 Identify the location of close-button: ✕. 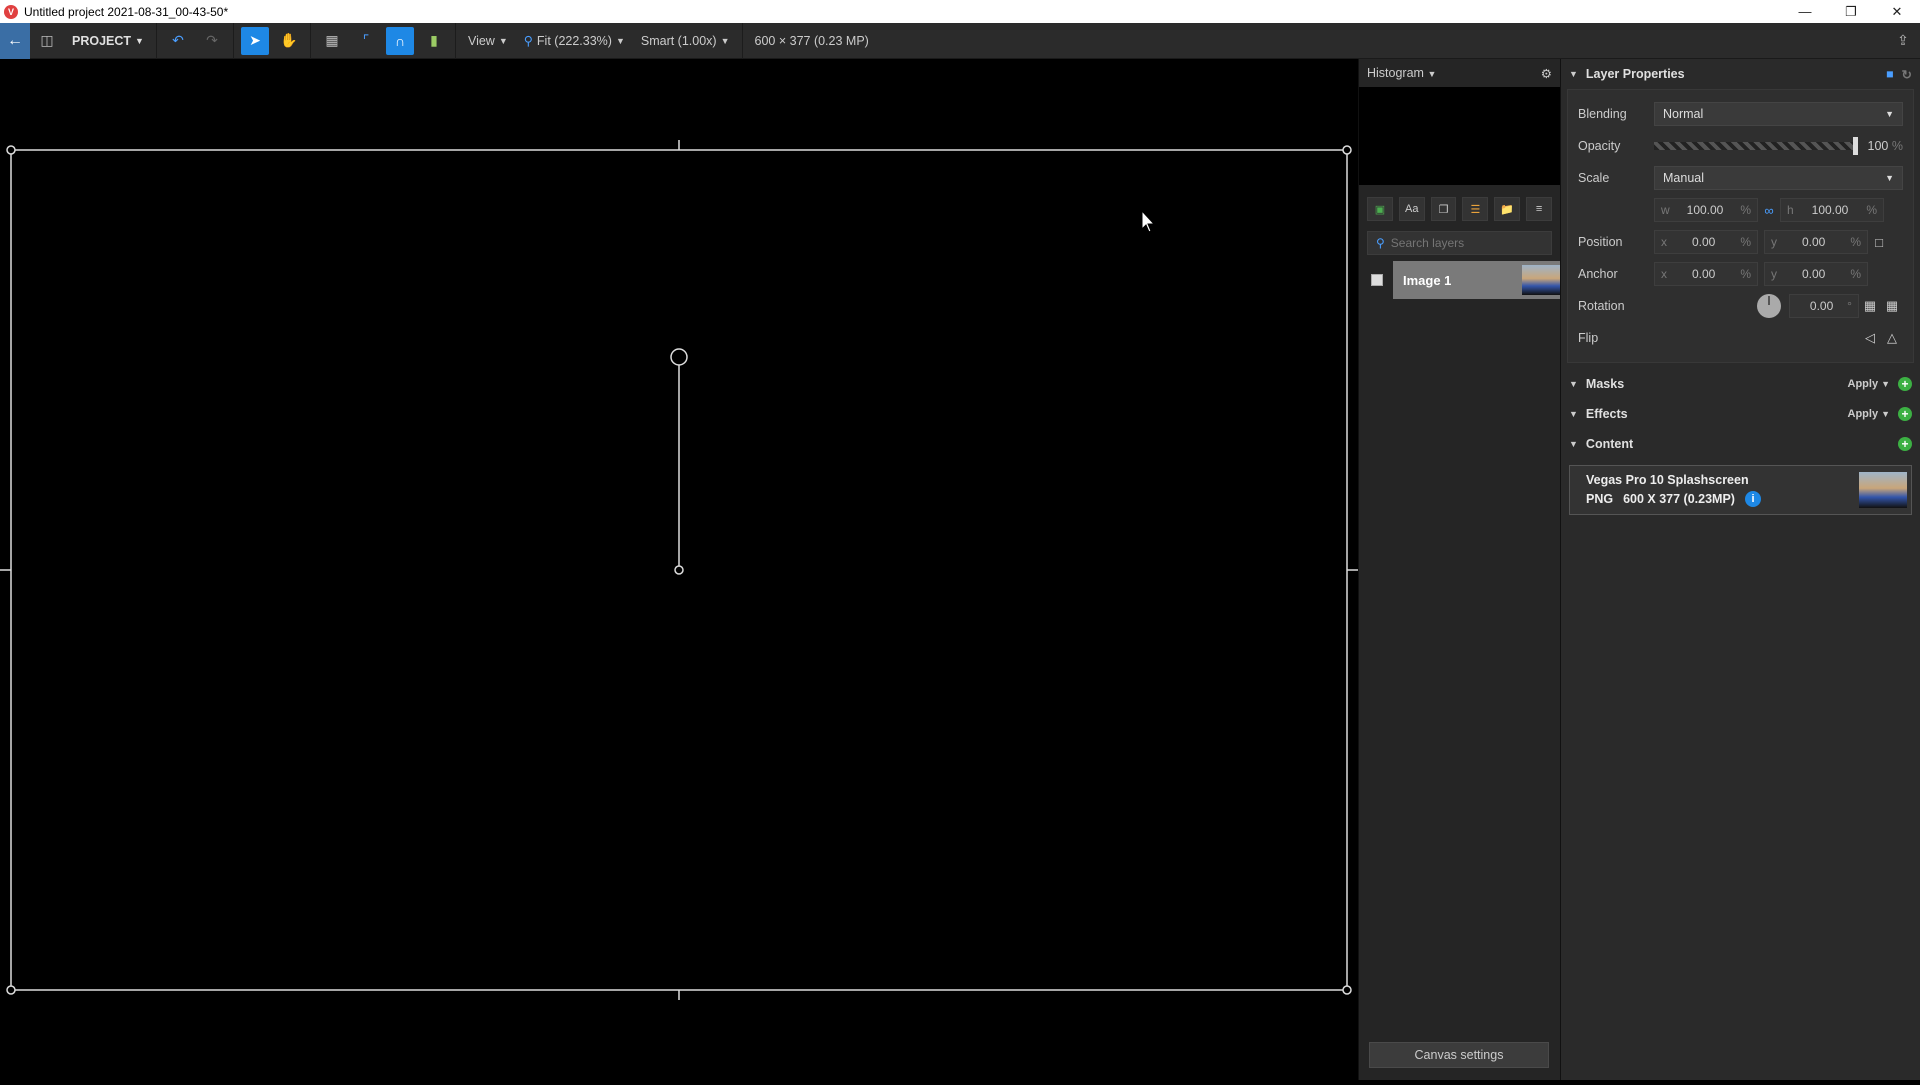
(1897, 11).